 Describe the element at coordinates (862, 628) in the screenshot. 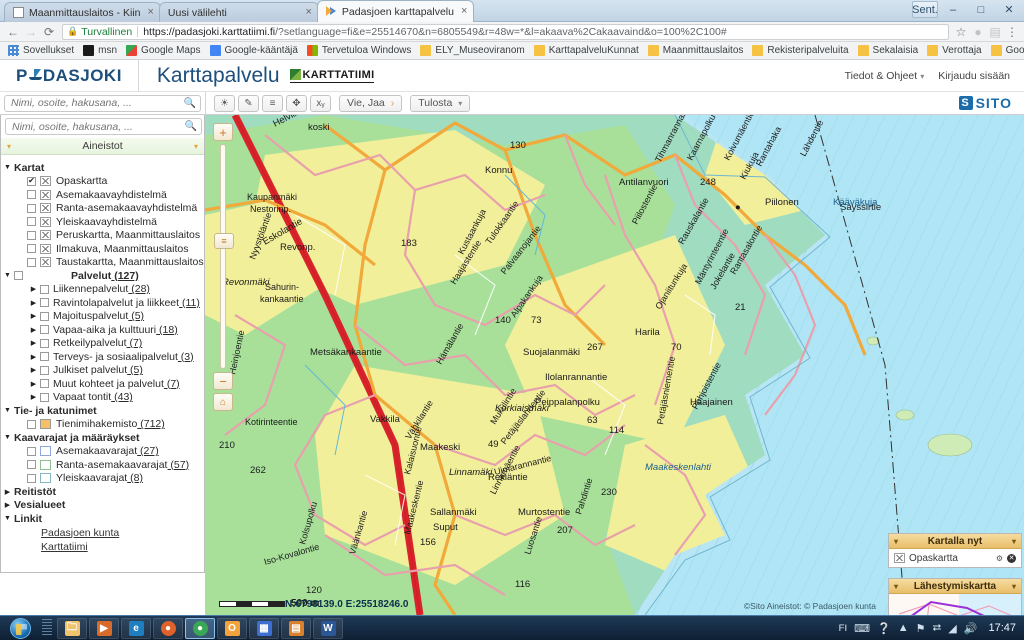

I see `keyboard-icon: ⌨` at that location.